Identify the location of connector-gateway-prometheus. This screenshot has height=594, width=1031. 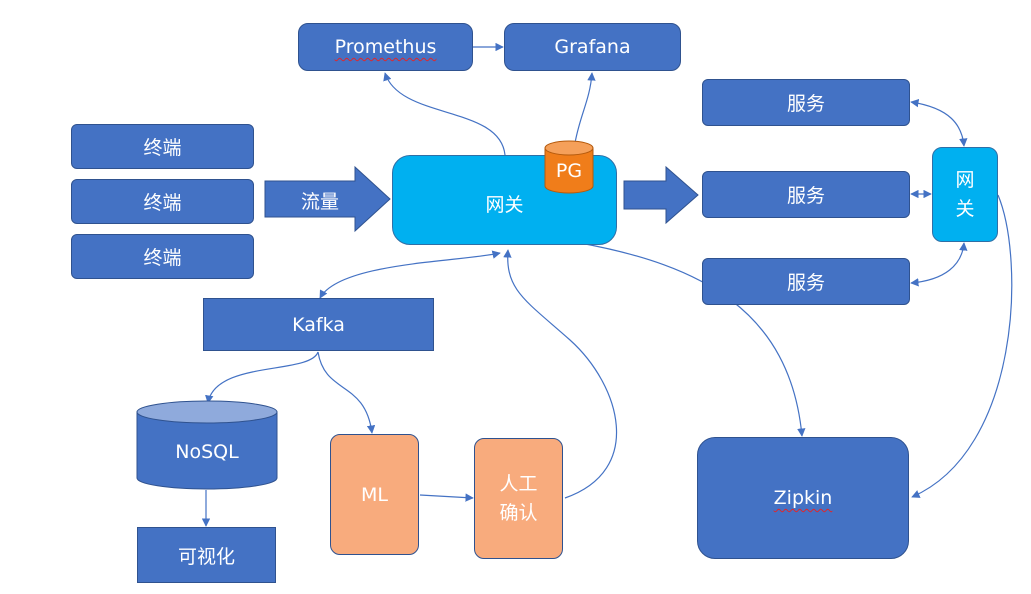
(444, 114).